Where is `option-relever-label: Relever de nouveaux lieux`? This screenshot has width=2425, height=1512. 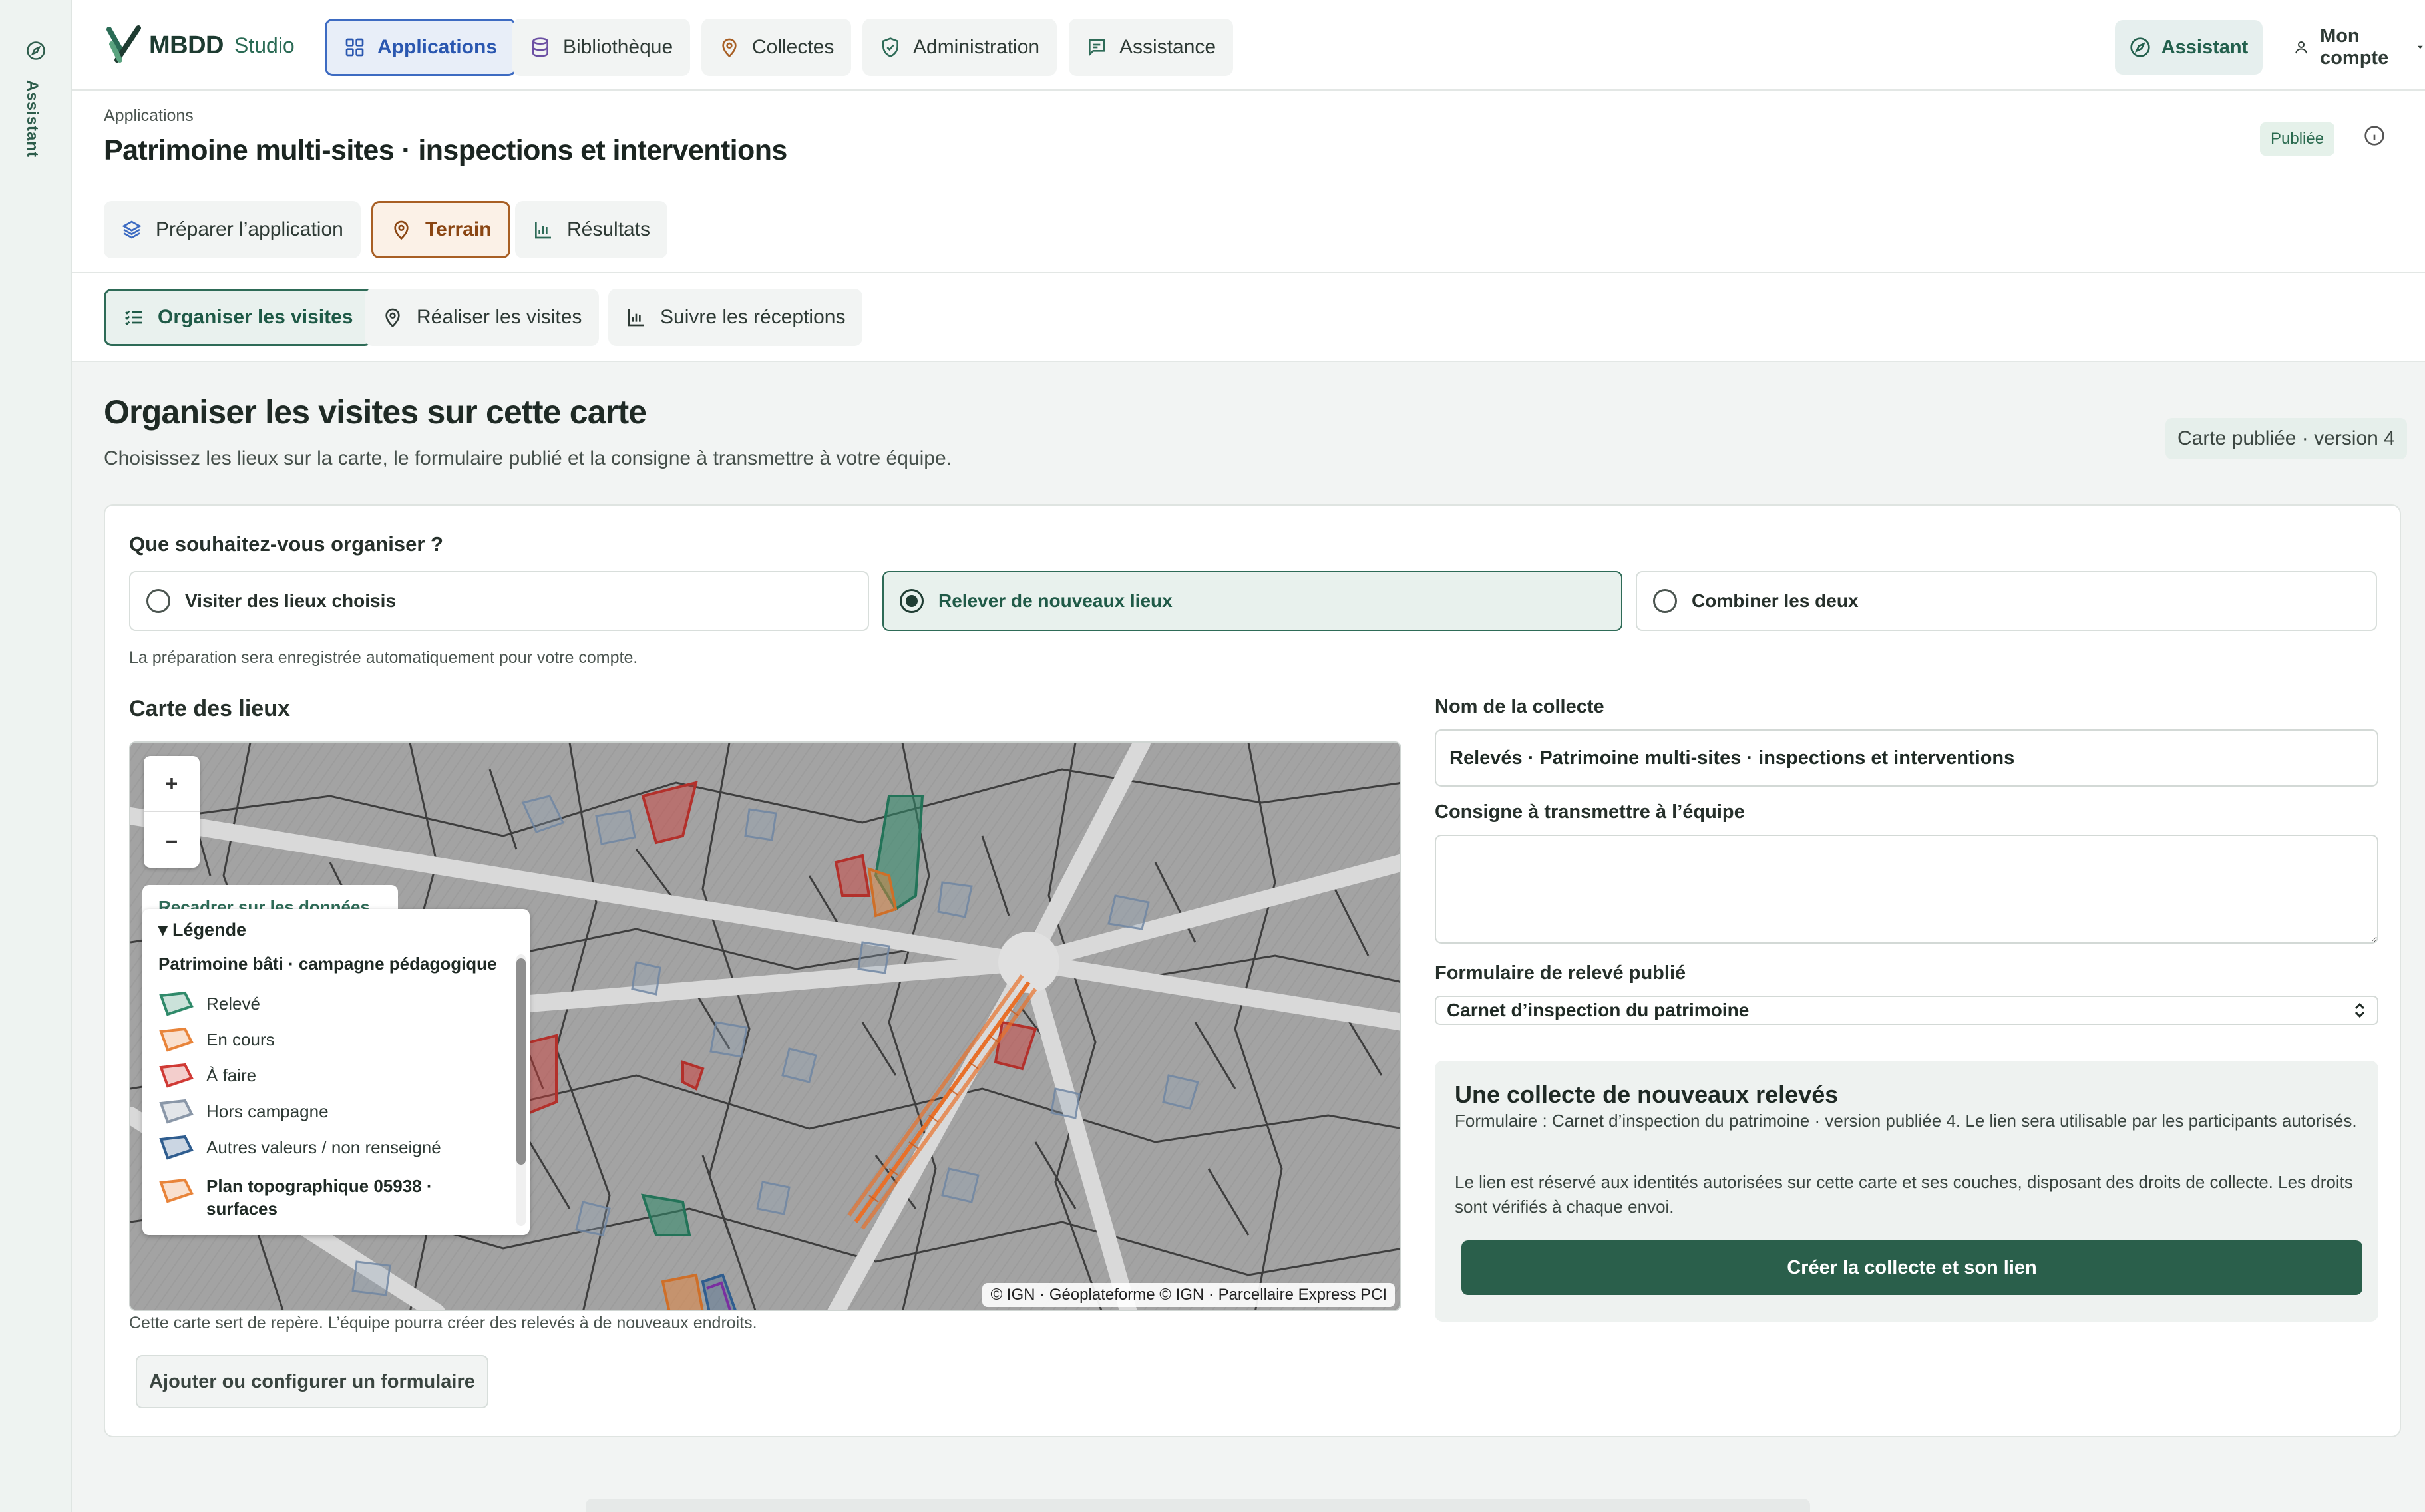 option-relever-label: Relever de nouveaux lieux is located at coordinates (1055, 600).